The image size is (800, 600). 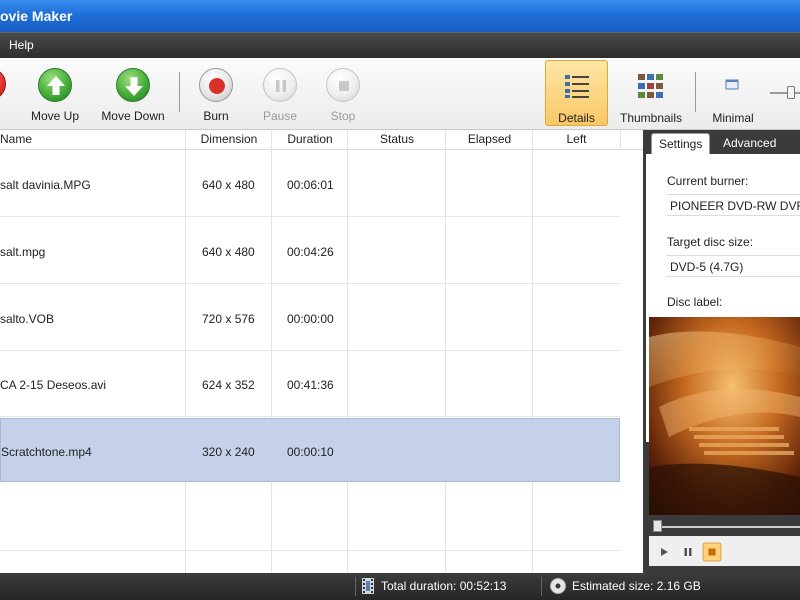 I want to click on column-name: Name, so click(x=20, y=139).